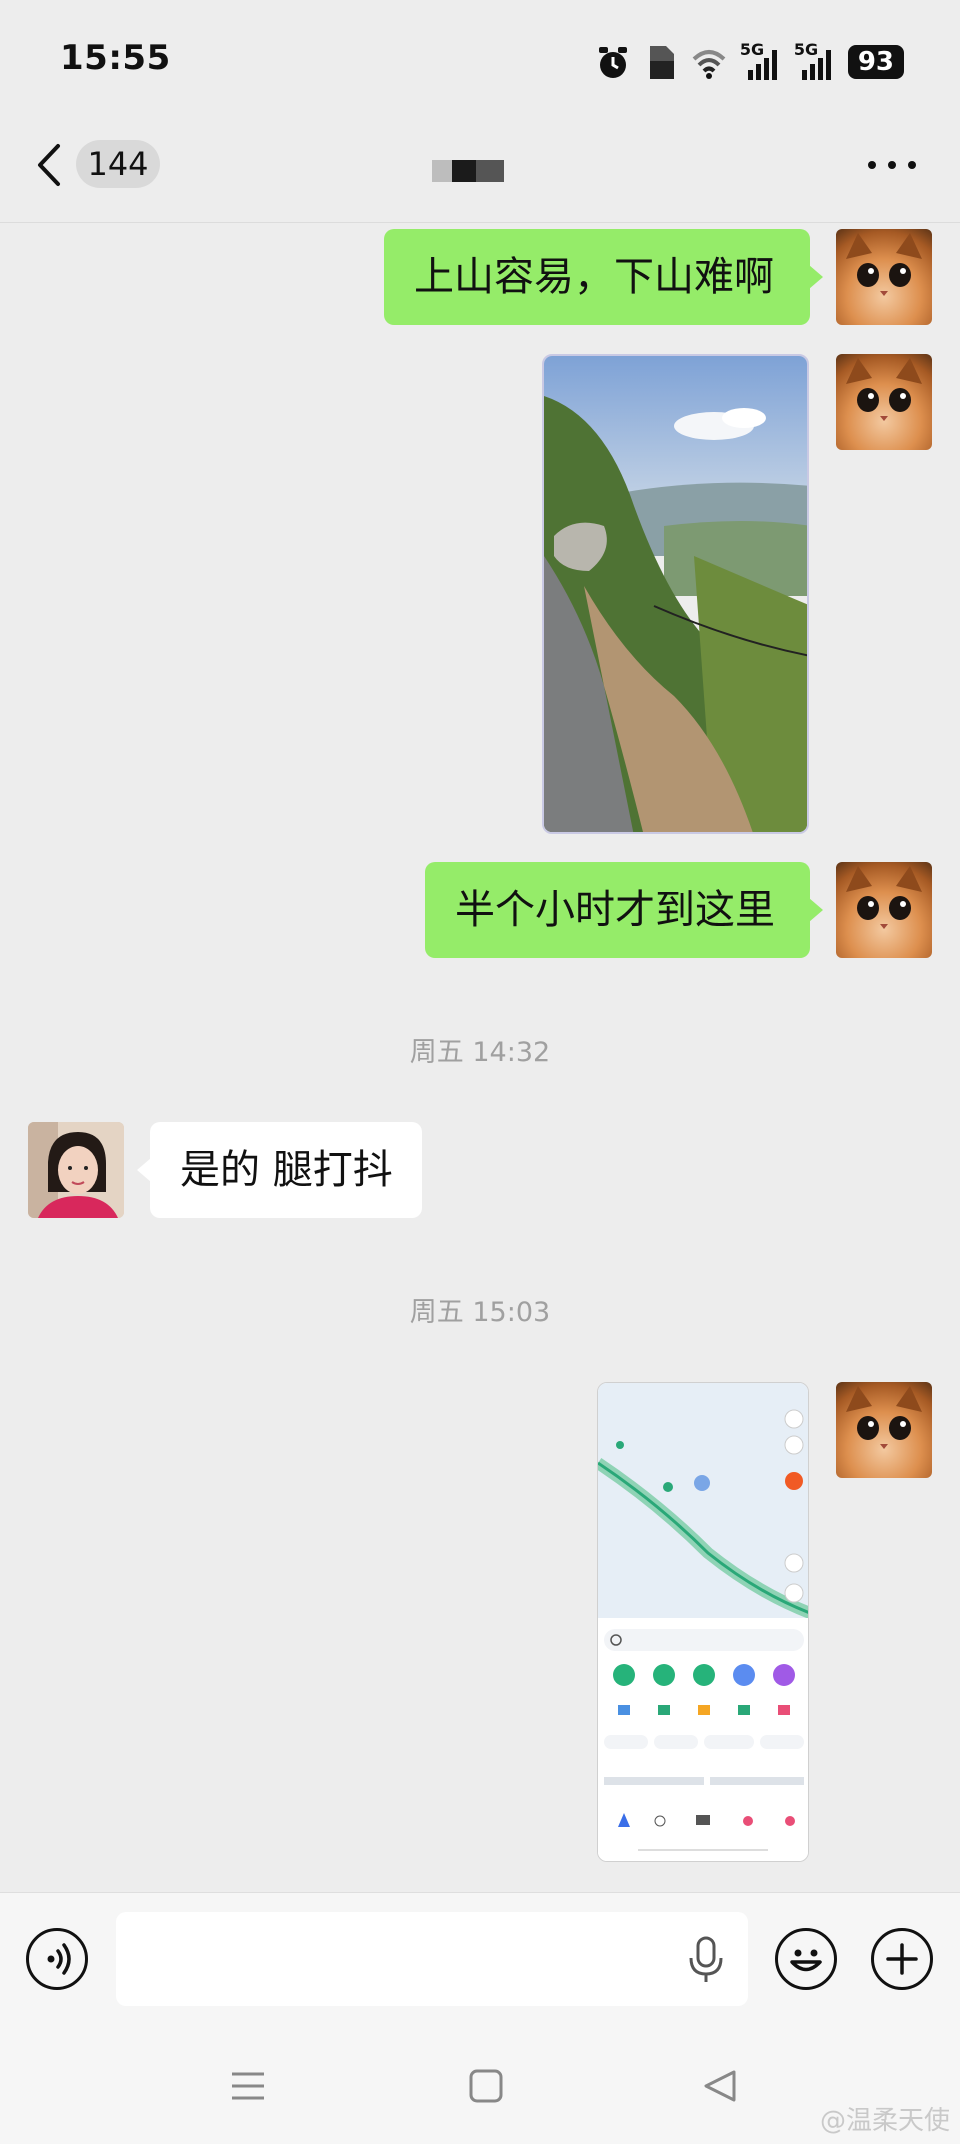  I want to click on message-text: 是的 腿打抖, so click(286, 1170).